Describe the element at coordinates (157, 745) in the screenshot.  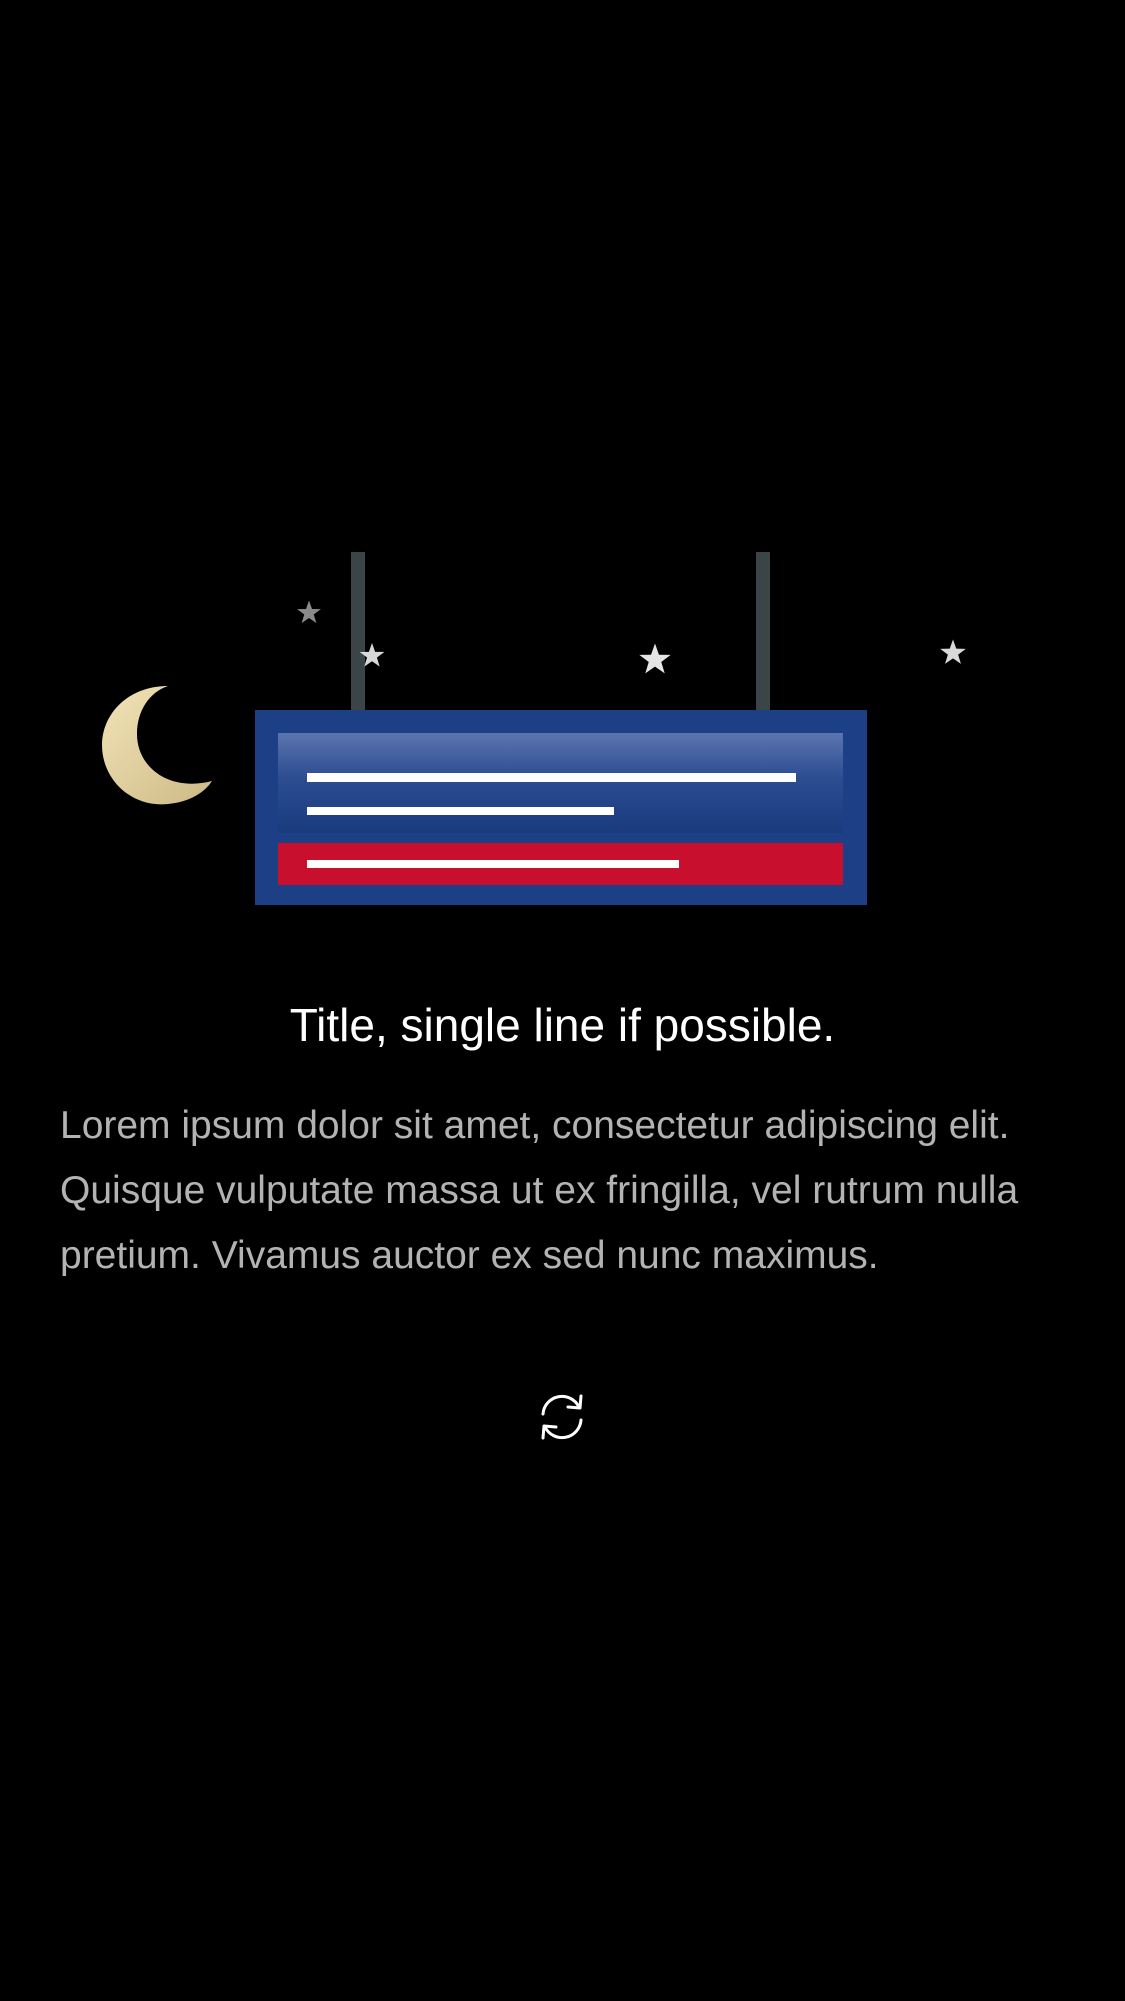
I see `moon-icon` at that location.